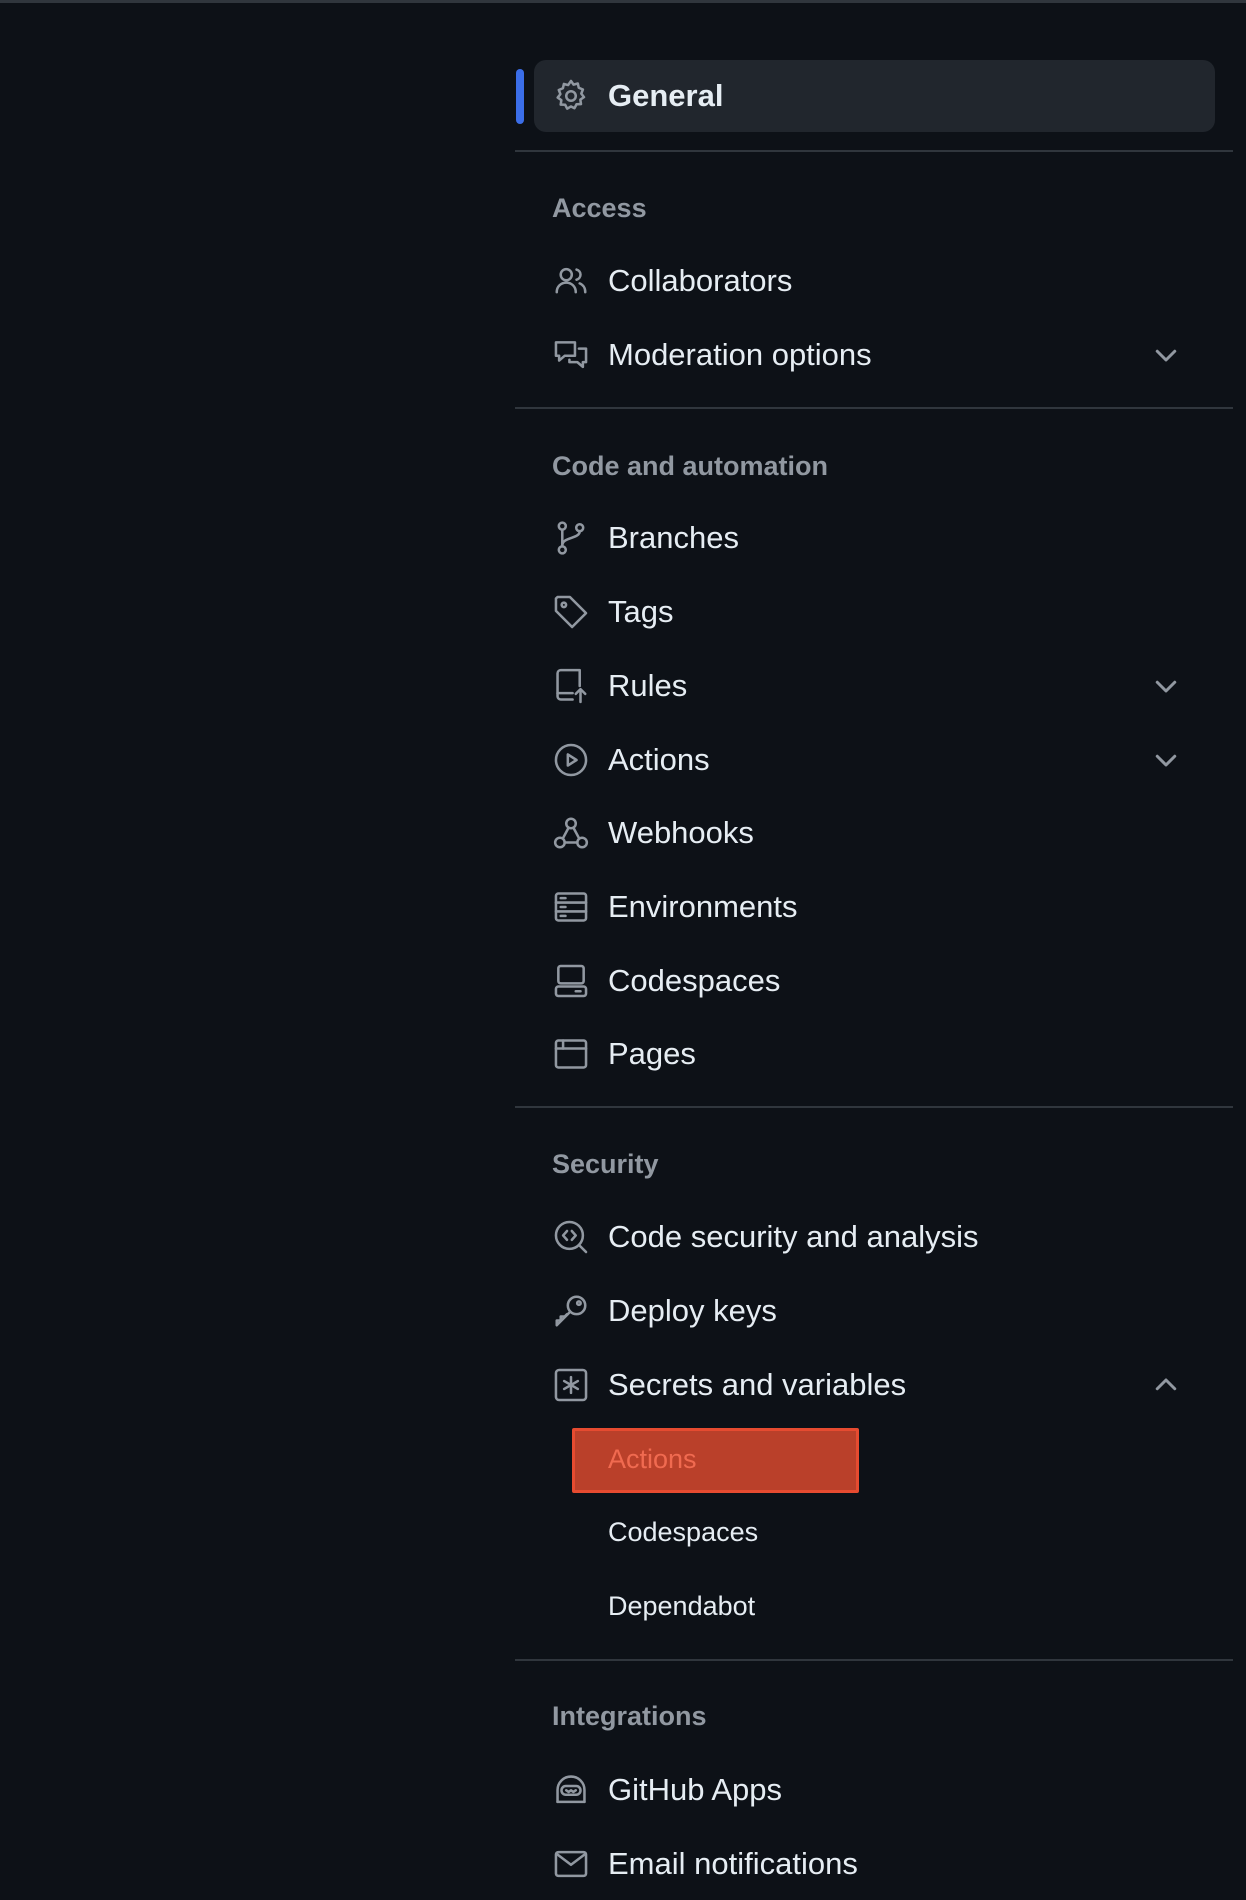 This screenshot has width=1246, height=1900. What do you see at coordinates (733, 1863) in the screenshot?
I see `sidebar-item-label: Email notifications` at bounding box center [733, 1863].